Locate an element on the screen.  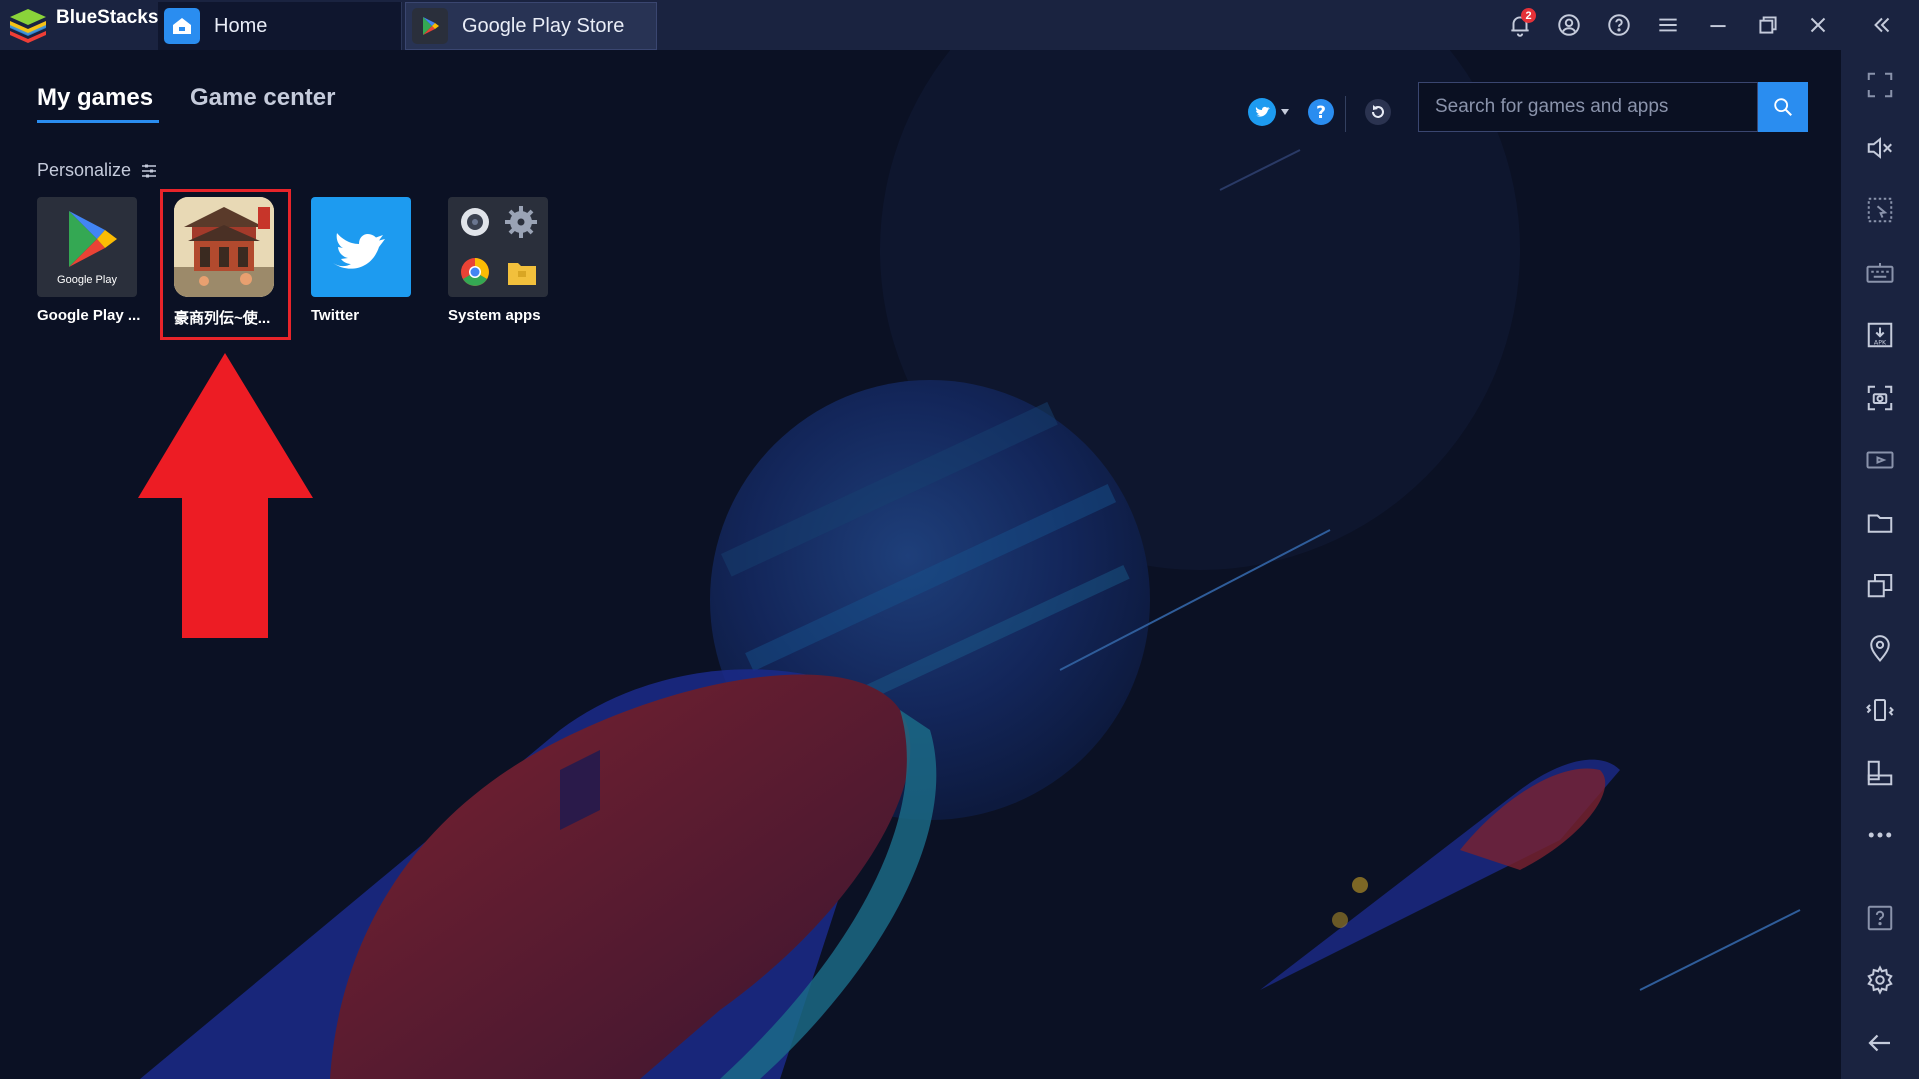
tab-label: Home is located at coordinates (241, 25).